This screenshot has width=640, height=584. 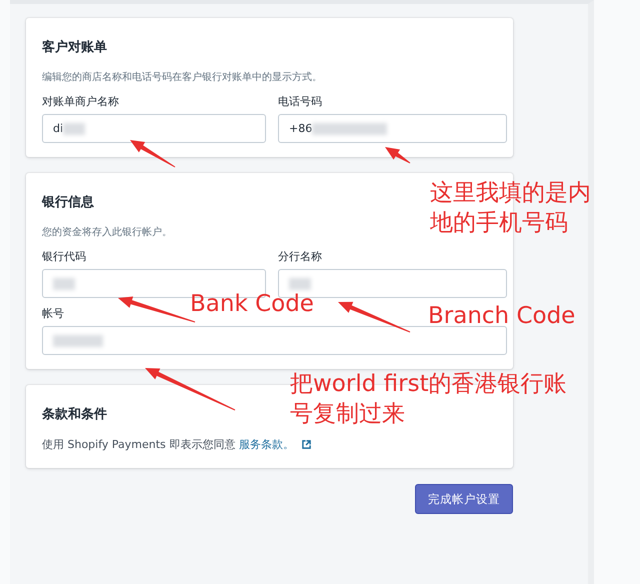 I want to click on annotation-text: 这里我填的是内地的手机号码, so click(x=511, y=208).